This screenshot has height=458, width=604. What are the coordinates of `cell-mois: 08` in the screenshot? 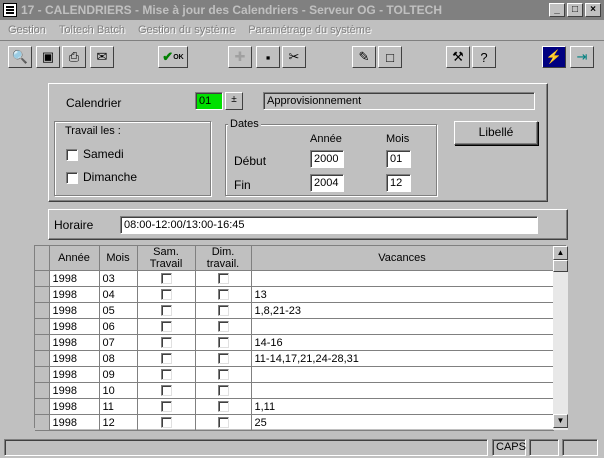 It's located at (118, 358).